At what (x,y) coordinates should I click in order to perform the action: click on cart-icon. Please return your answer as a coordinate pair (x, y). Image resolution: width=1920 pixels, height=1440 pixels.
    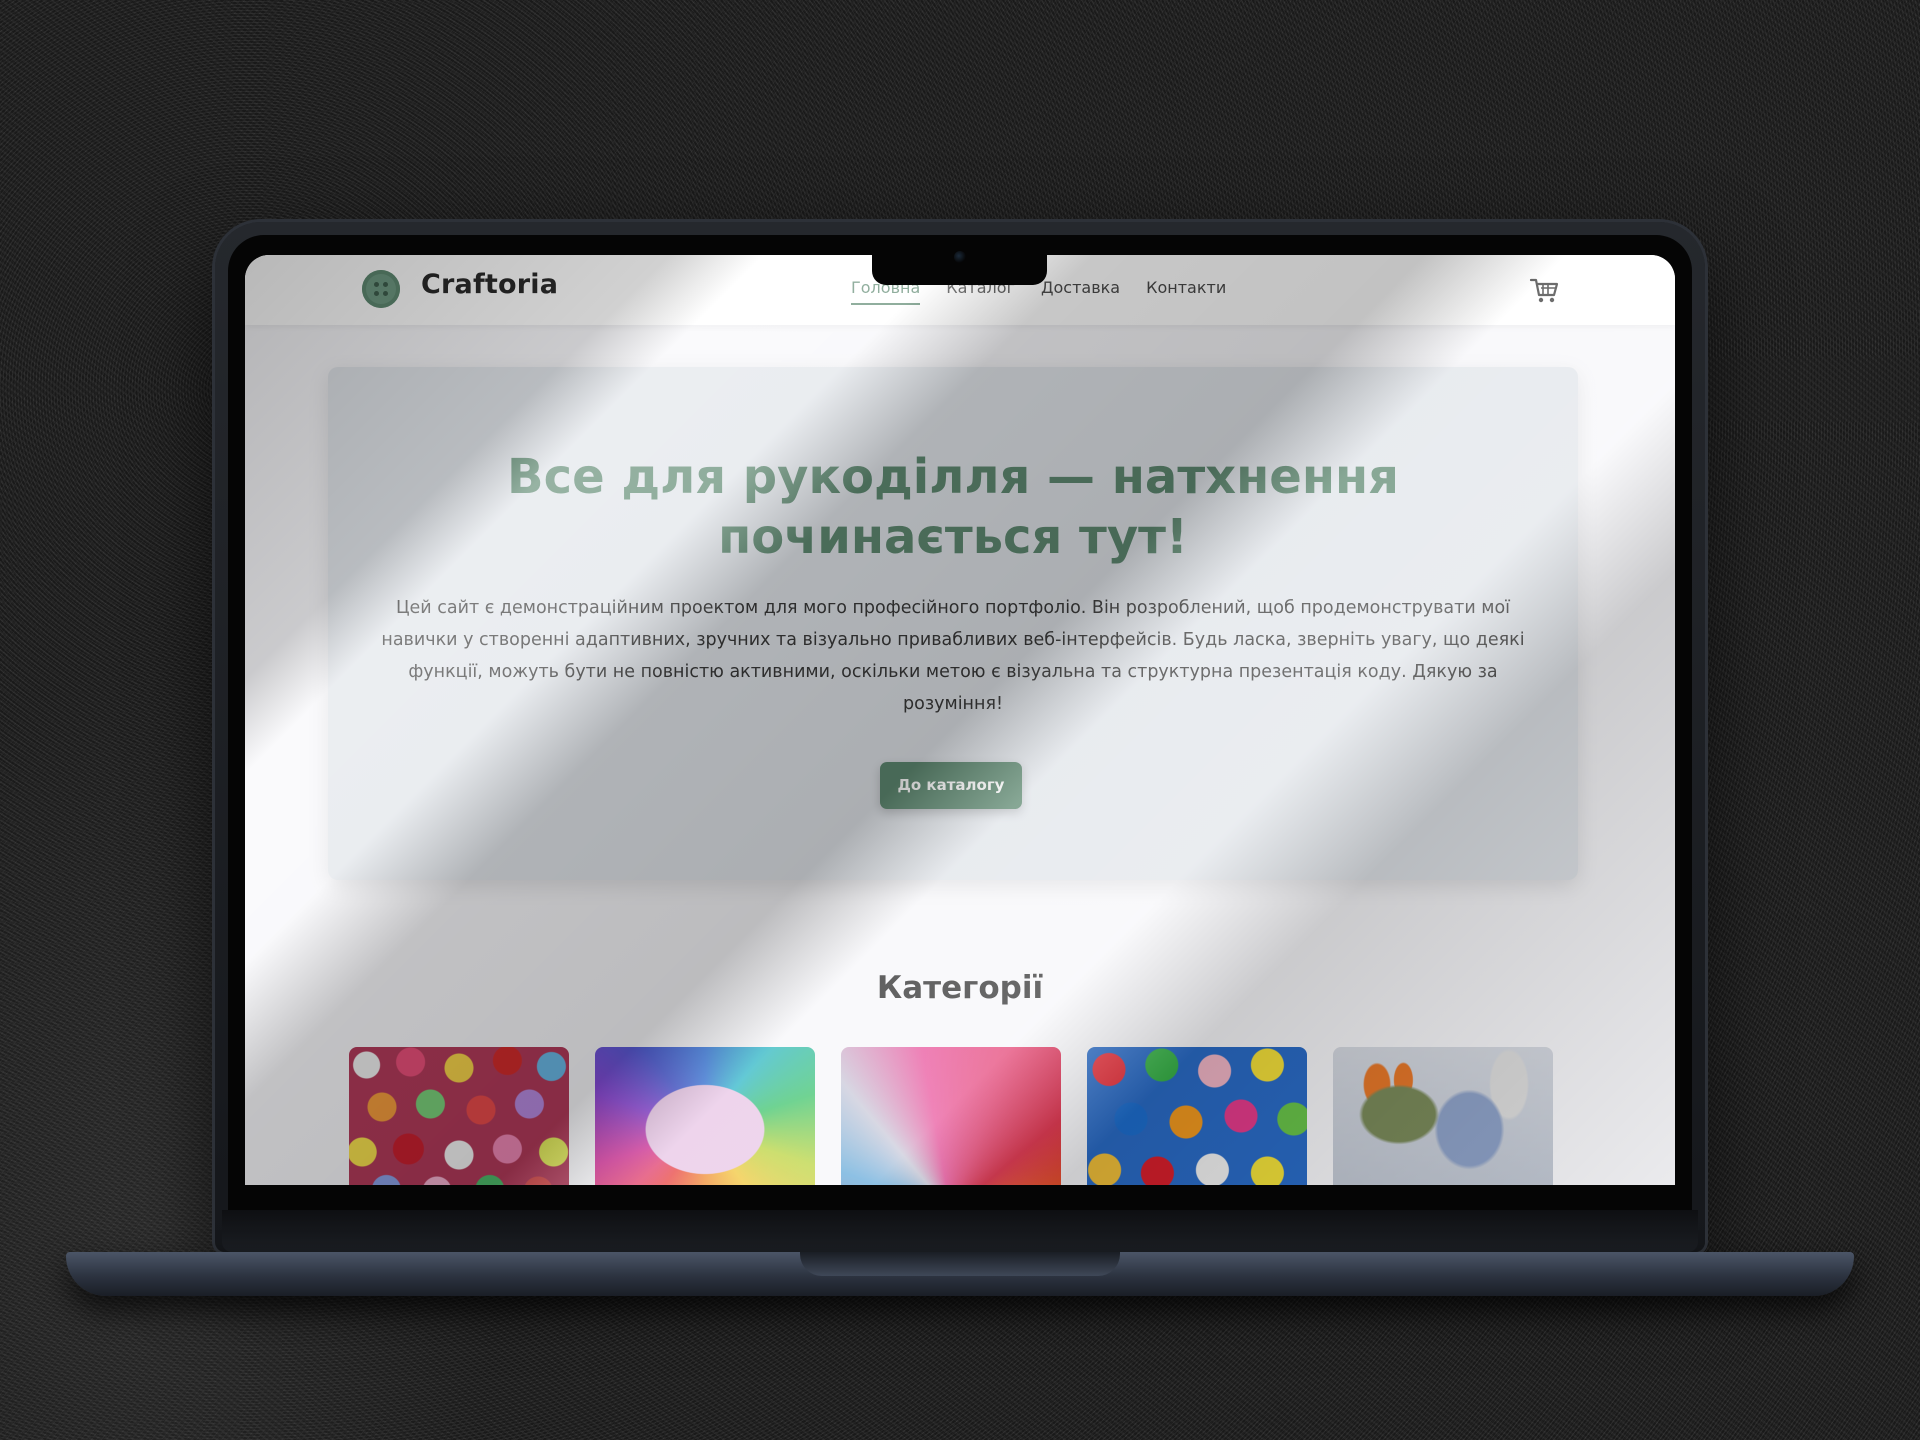
    Looking at the image, I should click on (1545, 290).